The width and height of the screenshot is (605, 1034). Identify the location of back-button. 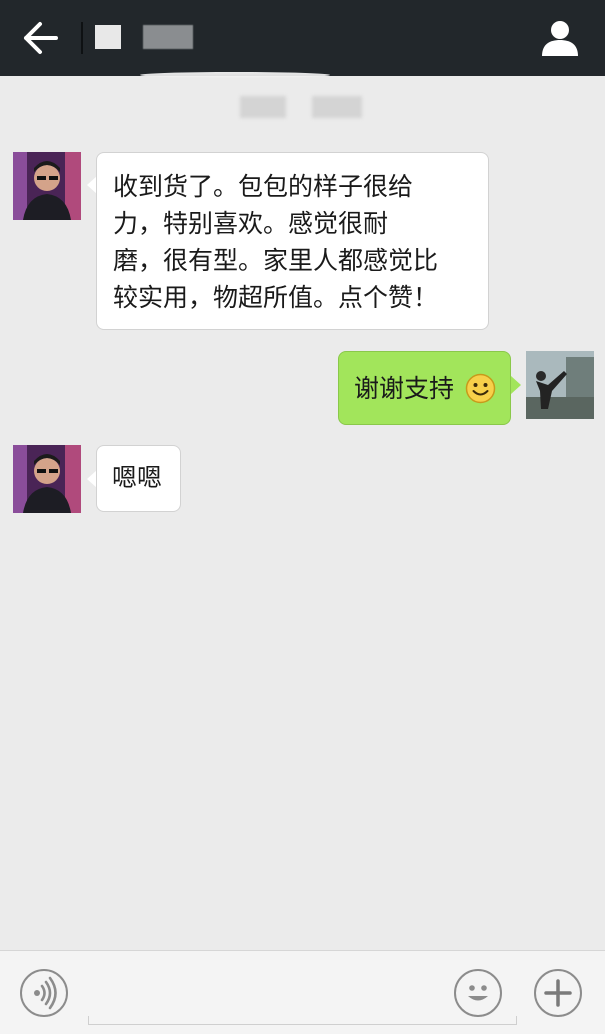
(42, 38).